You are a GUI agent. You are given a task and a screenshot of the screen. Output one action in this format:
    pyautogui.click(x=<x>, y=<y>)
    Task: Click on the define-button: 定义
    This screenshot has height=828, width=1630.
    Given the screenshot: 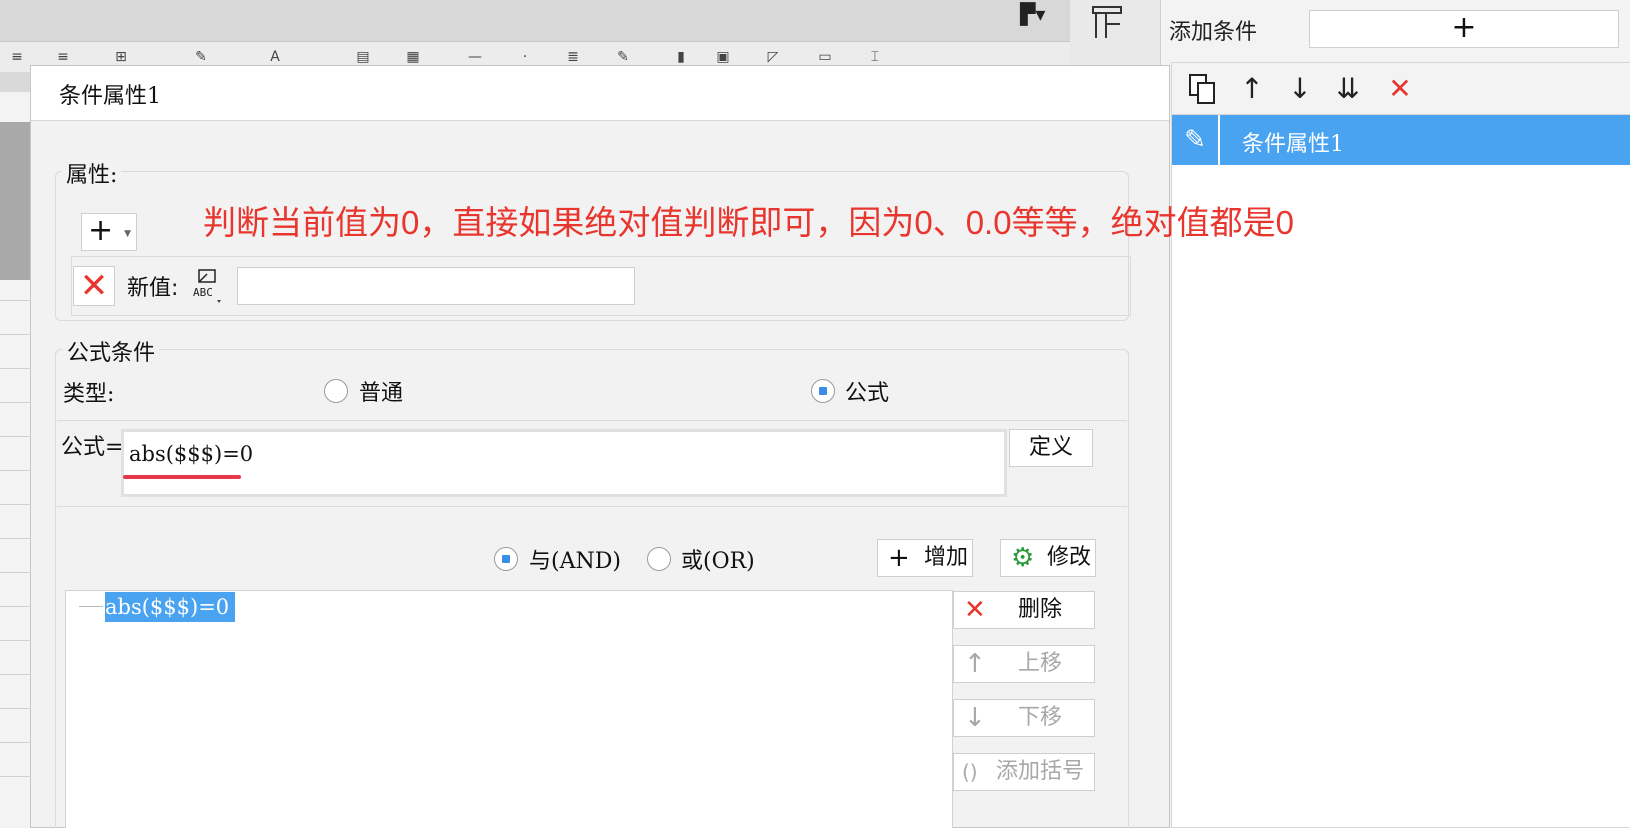 What is the action you would take?
    pyautogui.click(x=1051, y=448)
    